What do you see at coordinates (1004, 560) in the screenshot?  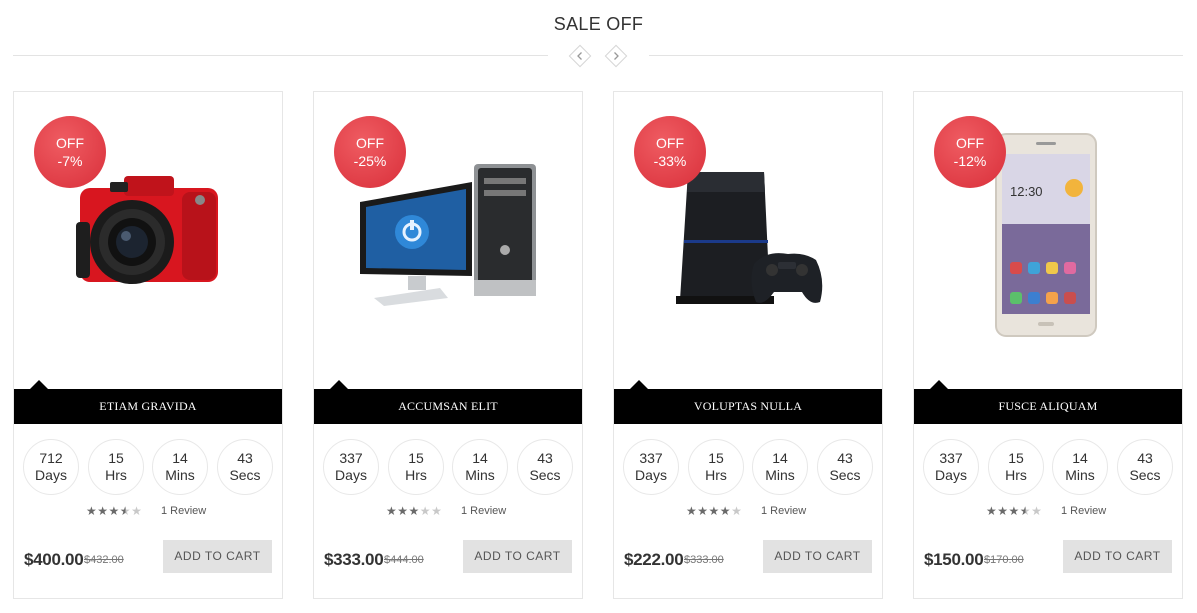 I see `old-price: $170.00` at bounding box center [1004, 560].